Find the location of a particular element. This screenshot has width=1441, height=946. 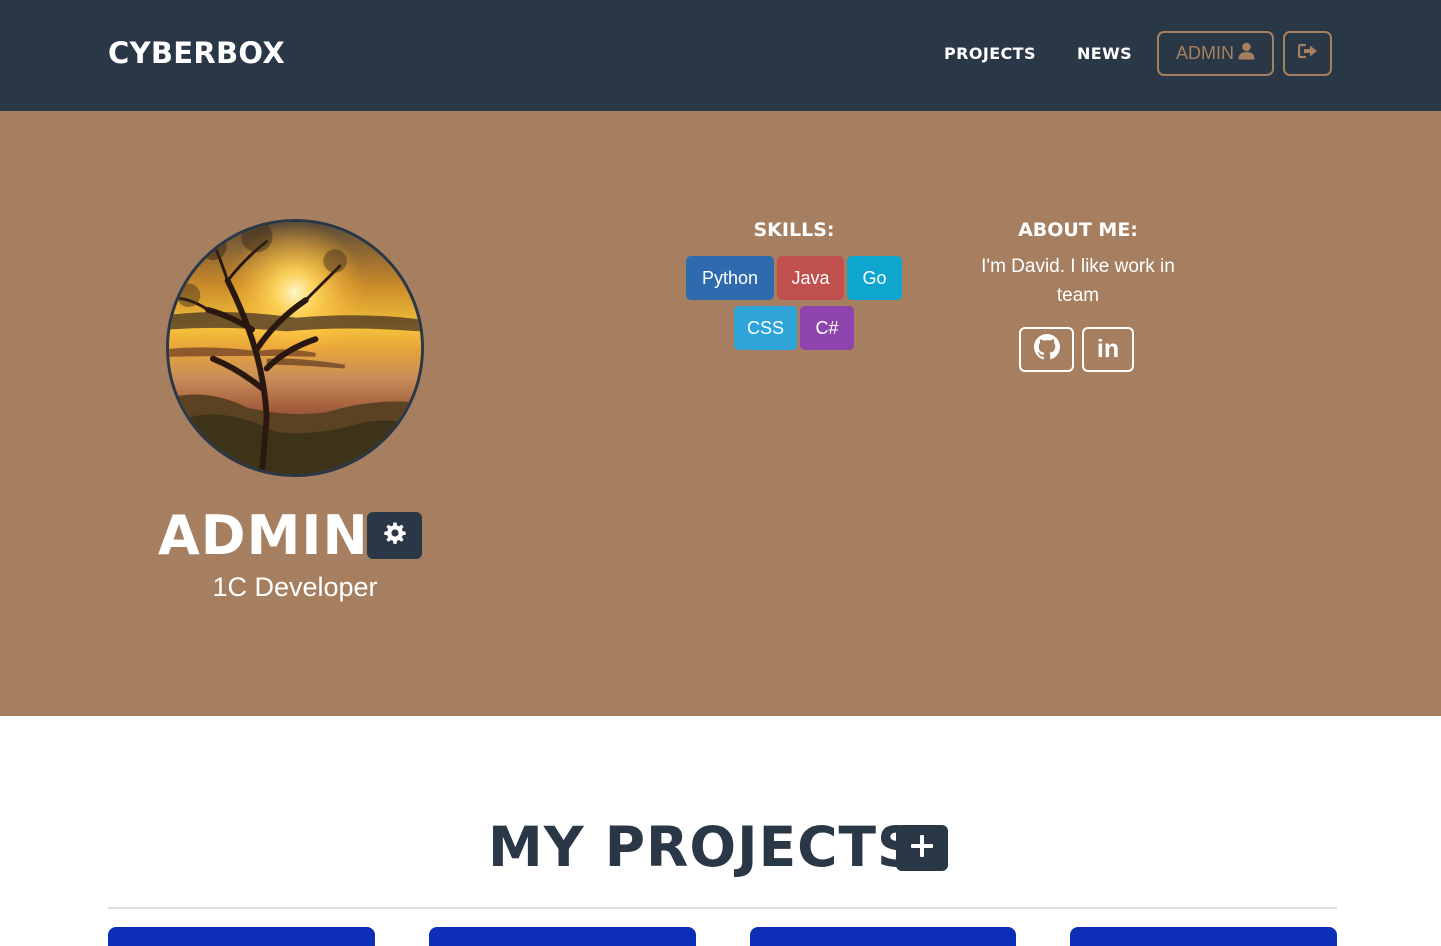

brand-logo: CYBERBOX is located at coordinates (196, 53).